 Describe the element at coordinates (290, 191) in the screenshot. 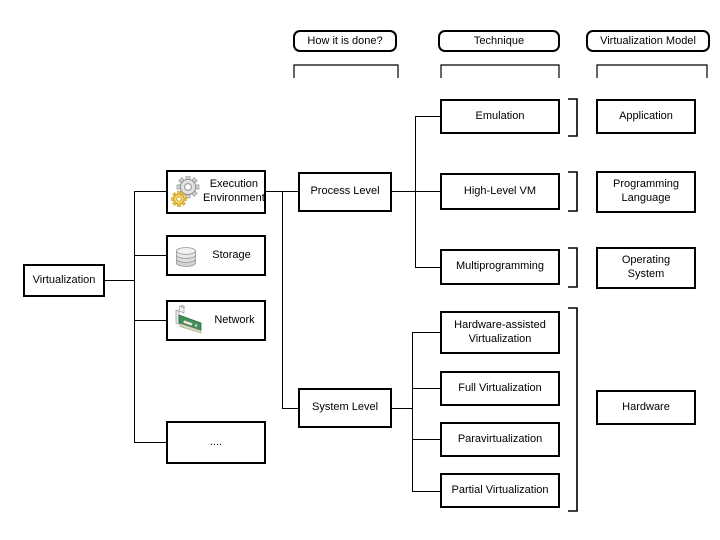

I see `connector-levels-trunk-process-level` at that location.